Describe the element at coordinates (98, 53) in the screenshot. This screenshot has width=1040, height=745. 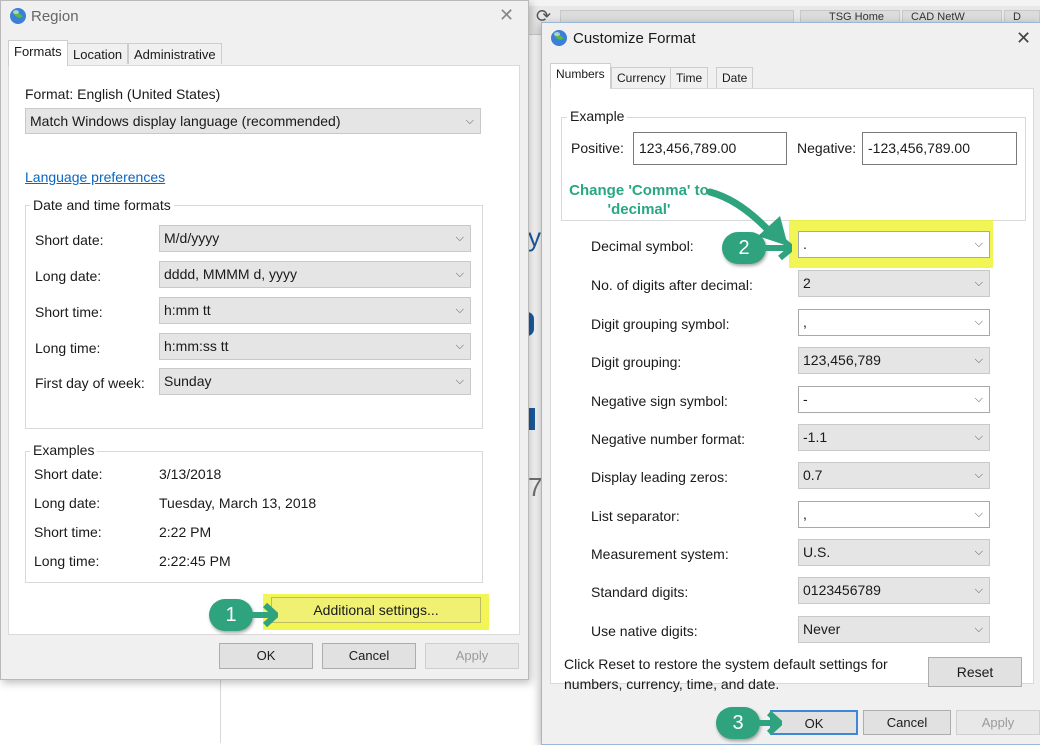
I see `tab-location: Location` at that location.